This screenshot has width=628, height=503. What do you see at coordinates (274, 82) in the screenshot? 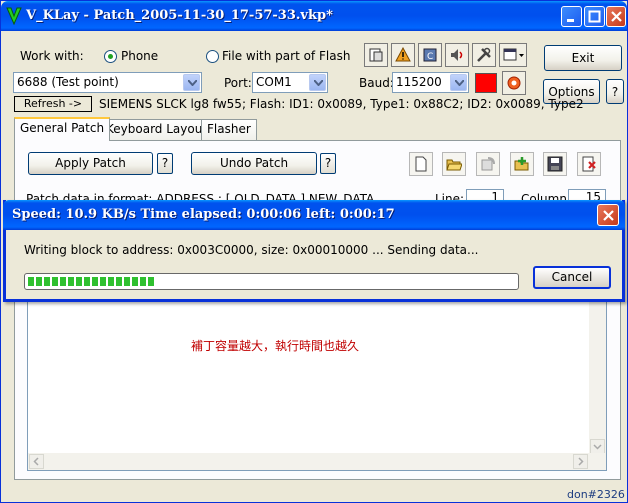
I see `port-select-value: COM1` at bounding box center [274, 82].